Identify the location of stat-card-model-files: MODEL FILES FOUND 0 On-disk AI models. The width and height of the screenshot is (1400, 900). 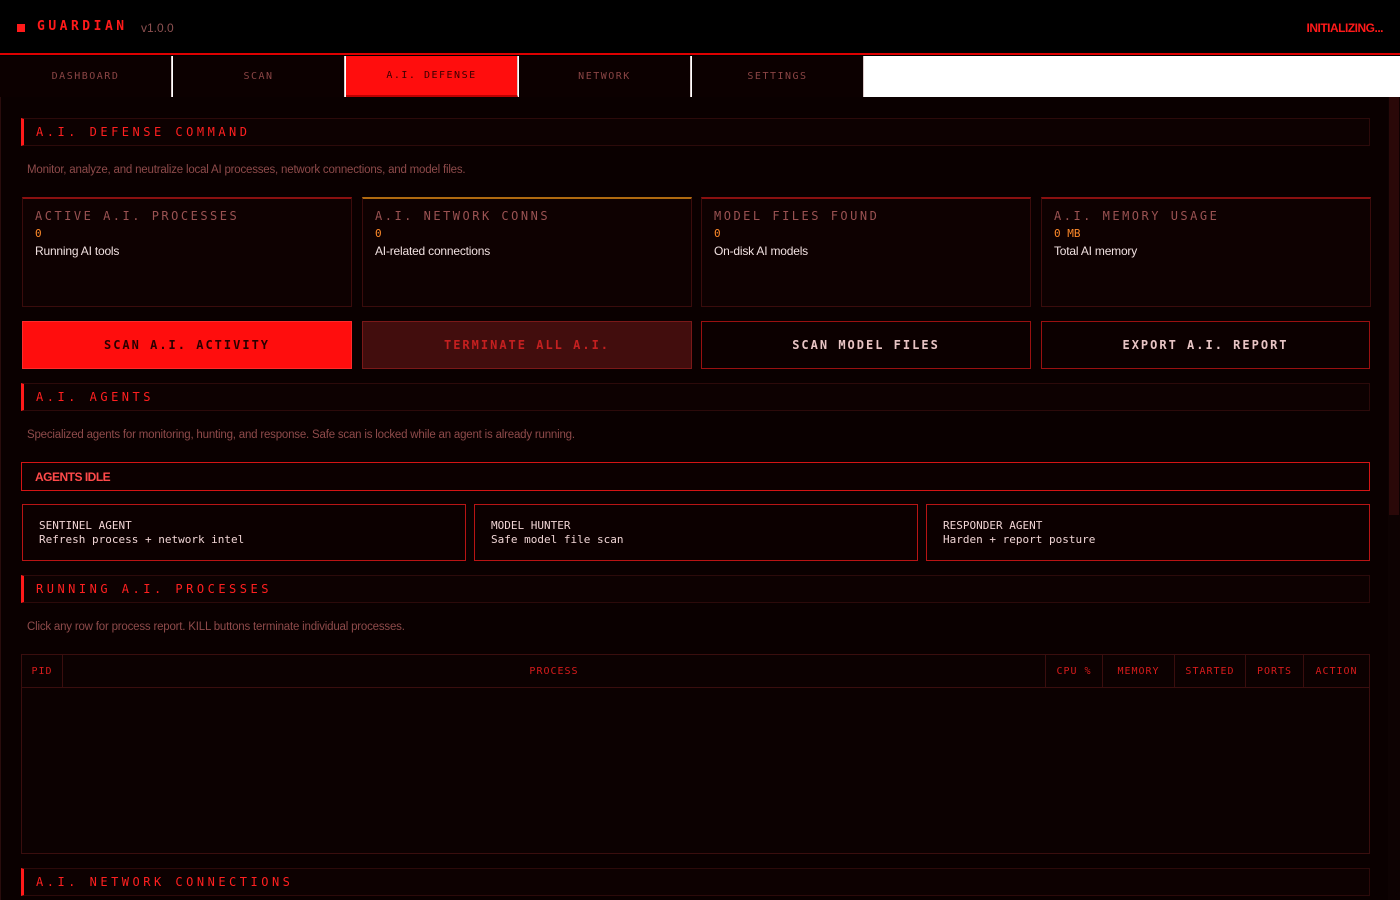
(866, 252).